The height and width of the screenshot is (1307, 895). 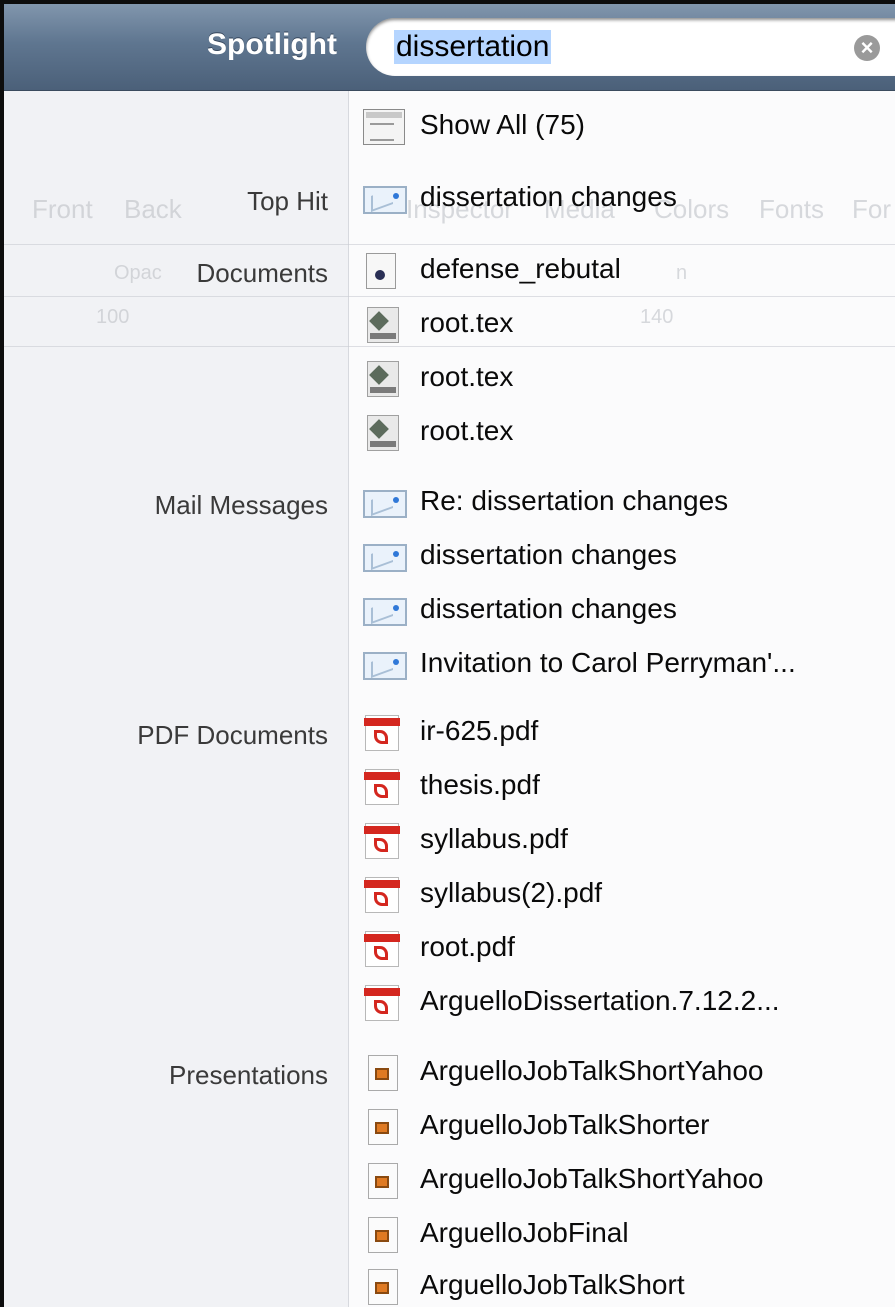 What do you see at coordinates (480, 784) in the screenshot?
I see `result-label: thesis.pdf` at bounding box center [480, 784].